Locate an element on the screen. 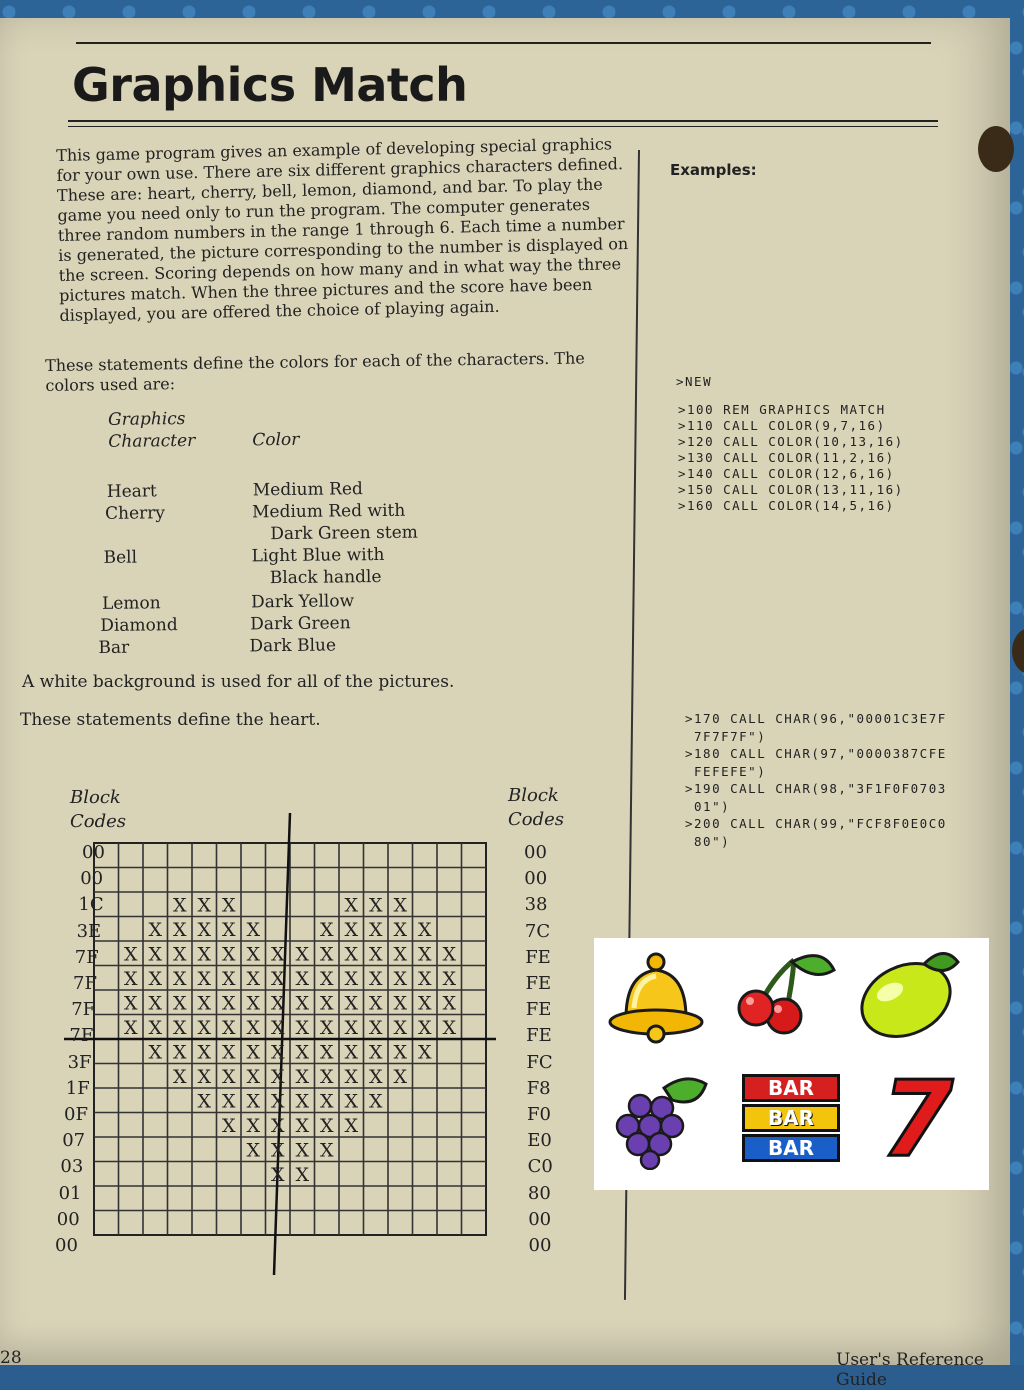 The width and height of the screenshot is (1024, 1390). bar-icon: BAR BAR BAR is located at coordinates (791, 1118).